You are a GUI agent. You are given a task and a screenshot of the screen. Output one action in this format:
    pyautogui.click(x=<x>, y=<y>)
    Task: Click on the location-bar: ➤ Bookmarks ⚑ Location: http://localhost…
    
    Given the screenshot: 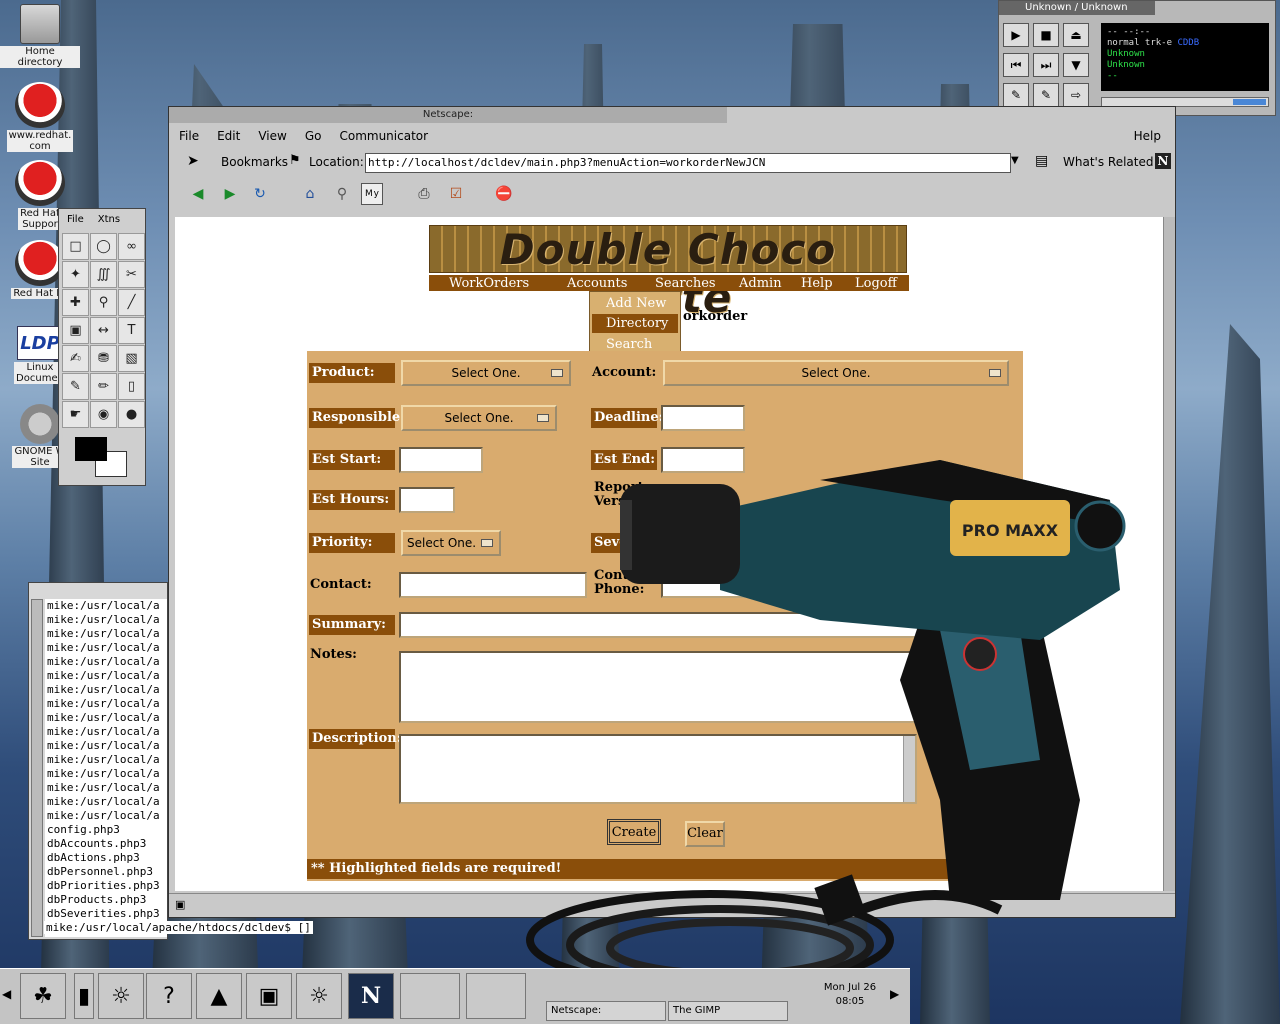 What is the action you would take?
    pyautogui.click(x=672, y=162)
    